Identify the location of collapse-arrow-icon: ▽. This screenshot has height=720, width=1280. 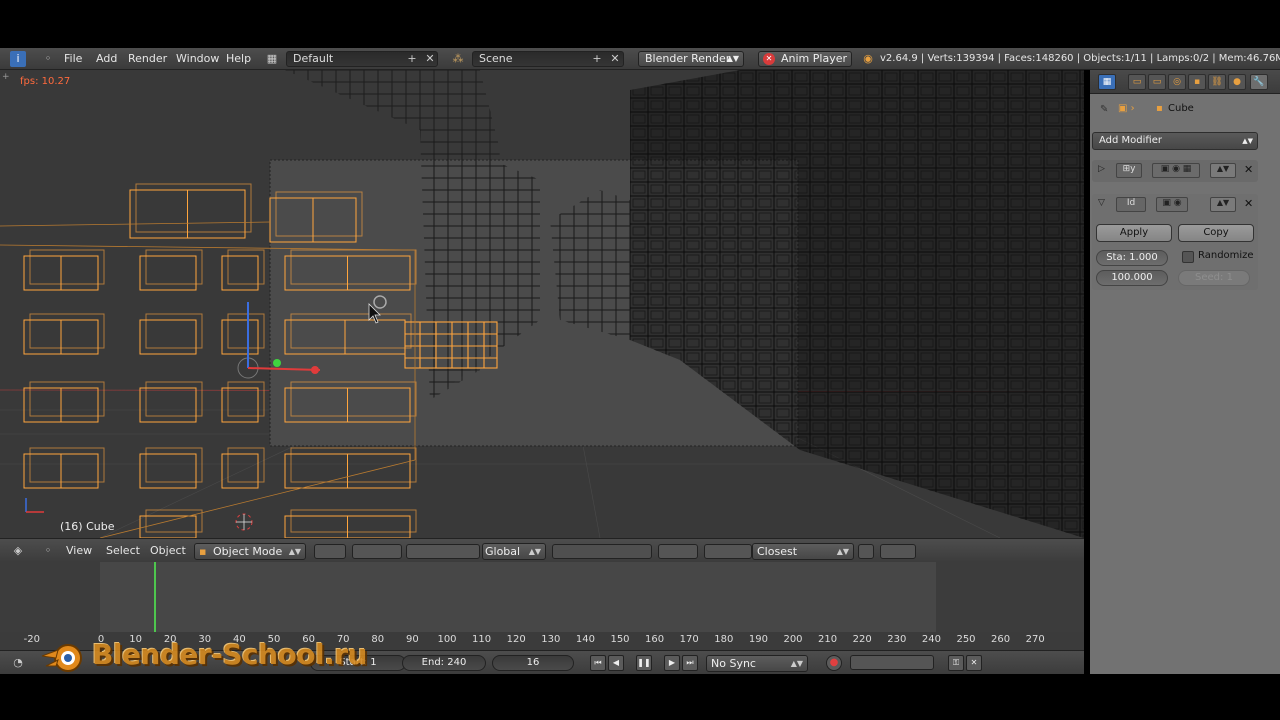
(1101, 203).